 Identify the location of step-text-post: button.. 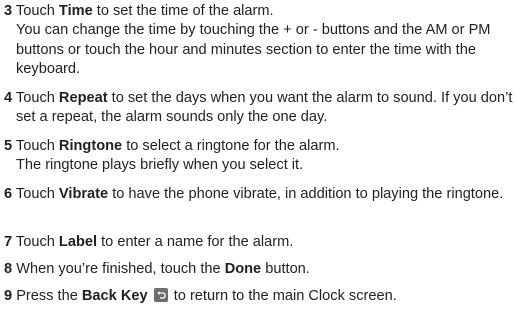
(285, 269).